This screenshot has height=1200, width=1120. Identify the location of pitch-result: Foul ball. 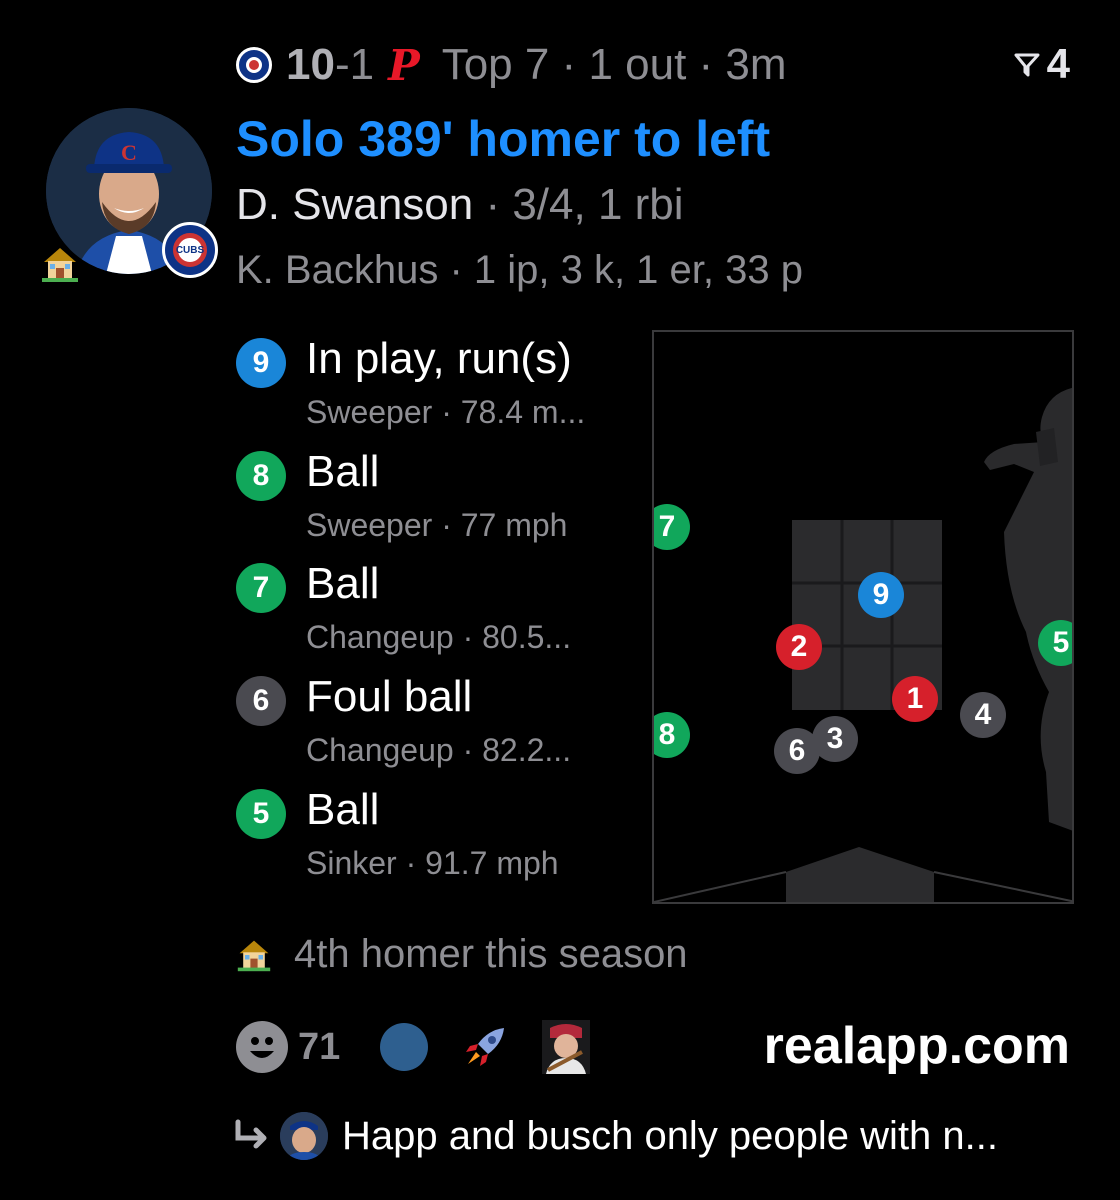
(389, 696).